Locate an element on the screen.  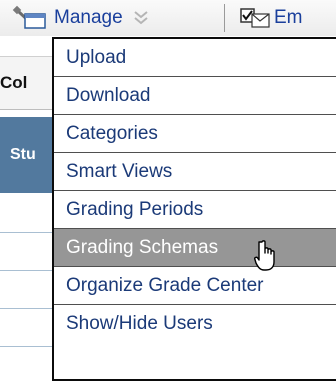
menu-item-grading-periods: Grading Periods is located at coordinates (195, 210).